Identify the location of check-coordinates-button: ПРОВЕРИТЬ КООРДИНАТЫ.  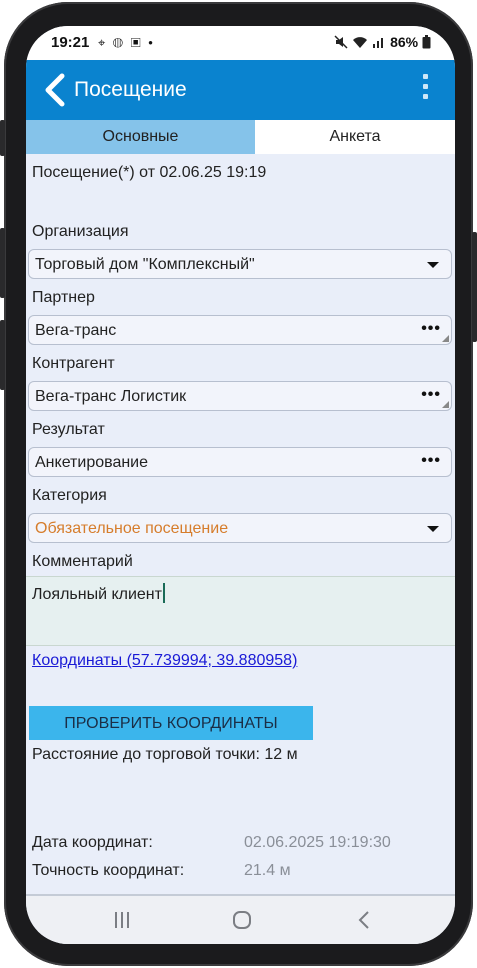
(171, 723).